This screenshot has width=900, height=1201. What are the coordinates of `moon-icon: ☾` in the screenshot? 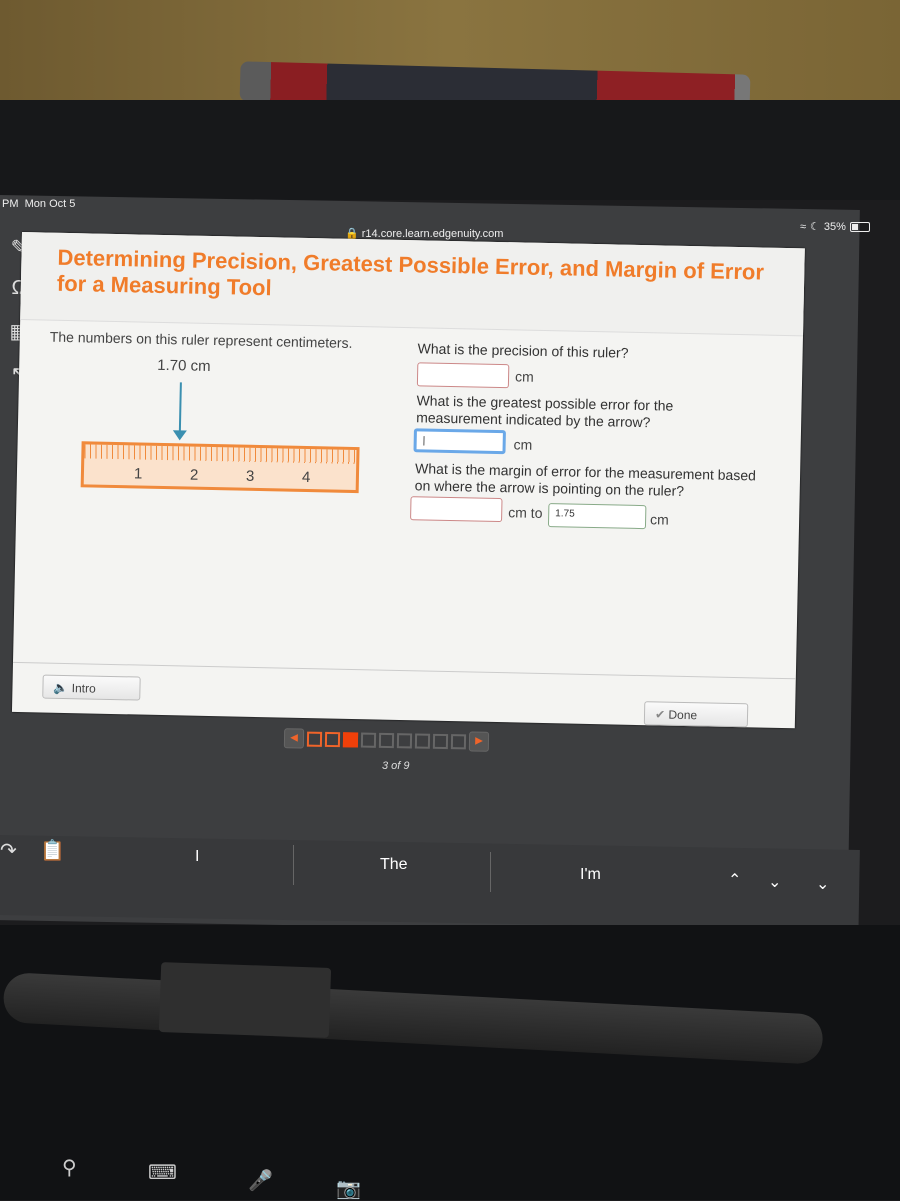 It's located at (815, 226).